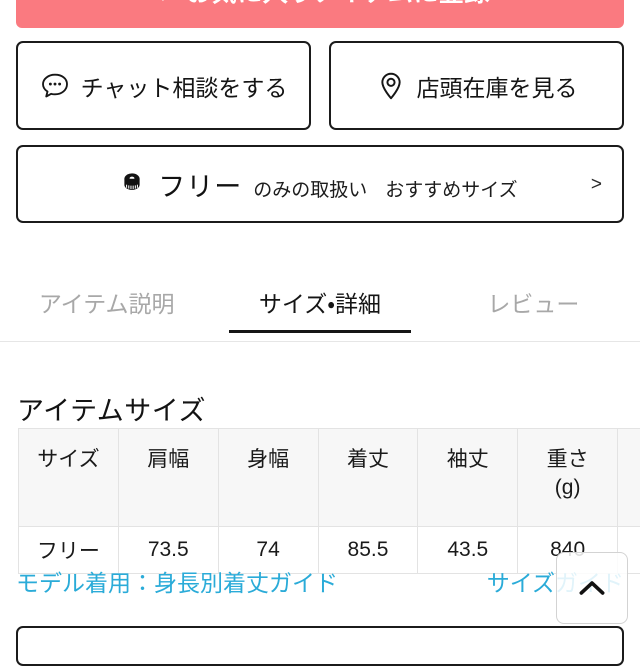 This screenshot has width=640, height=666. Describe the element at coordinates (606, 184) in the screenshot. I see `chevron-right-icon: >` at that location.